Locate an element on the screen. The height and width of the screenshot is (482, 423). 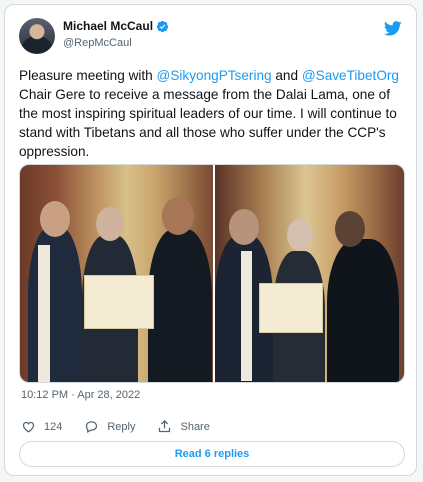
tweet-actions: 124 Reply Share is located at coordinates (126, 426).